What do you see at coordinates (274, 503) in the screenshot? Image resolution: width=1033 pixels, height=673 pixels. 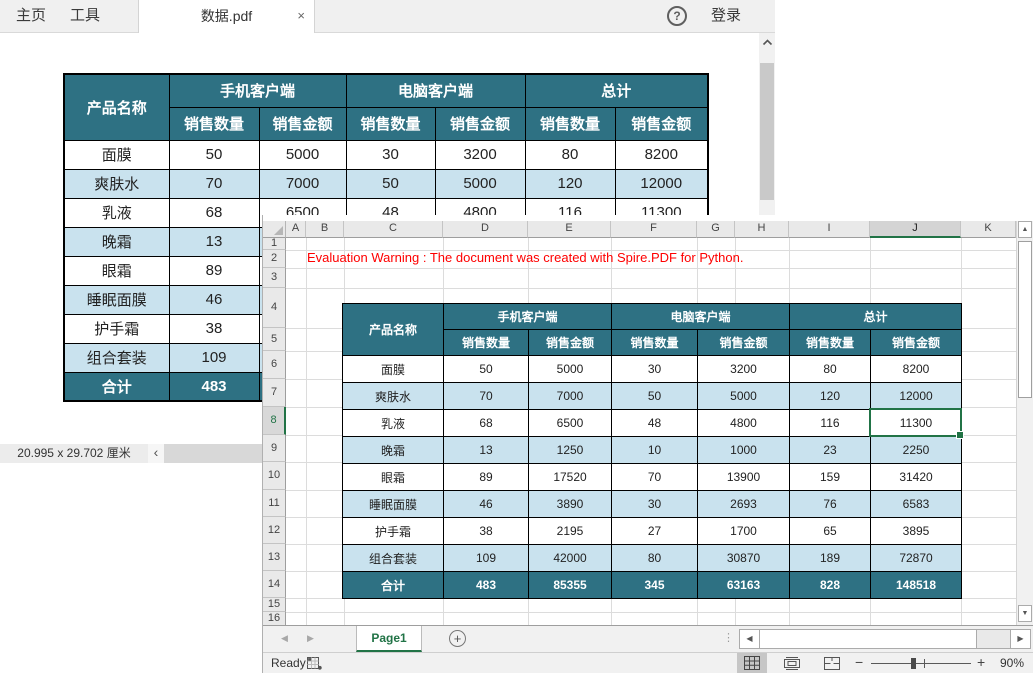 I see `row-header-11: 11` at bounding box center [274, 503].